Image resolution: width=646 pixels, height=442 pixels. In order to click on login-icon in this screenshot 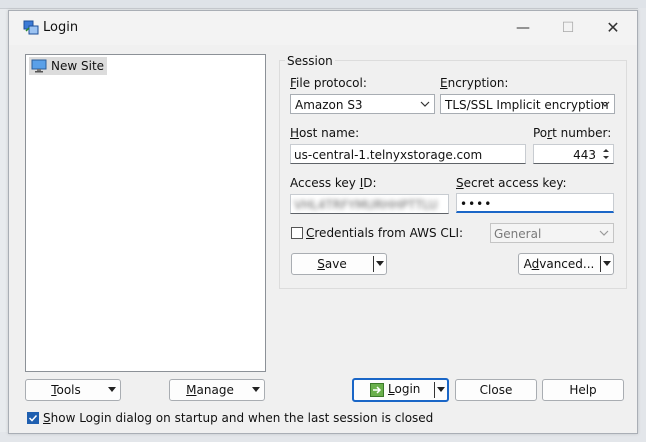, I will do `click(377, 390)`.